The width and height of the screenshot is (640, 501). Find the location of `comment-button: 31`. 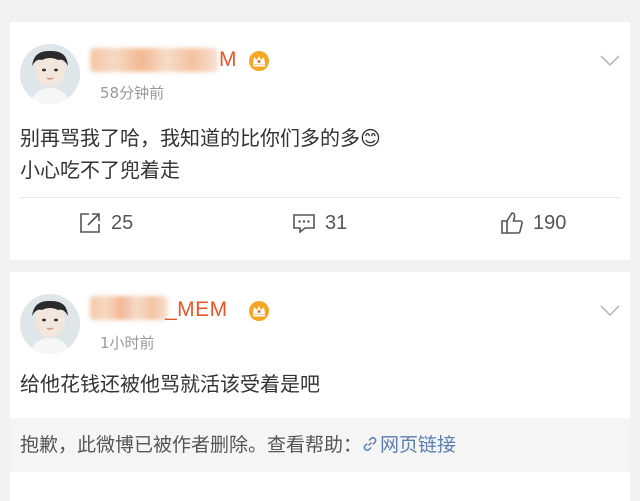

comment-button: 31 is located at coordinates (319, 223).